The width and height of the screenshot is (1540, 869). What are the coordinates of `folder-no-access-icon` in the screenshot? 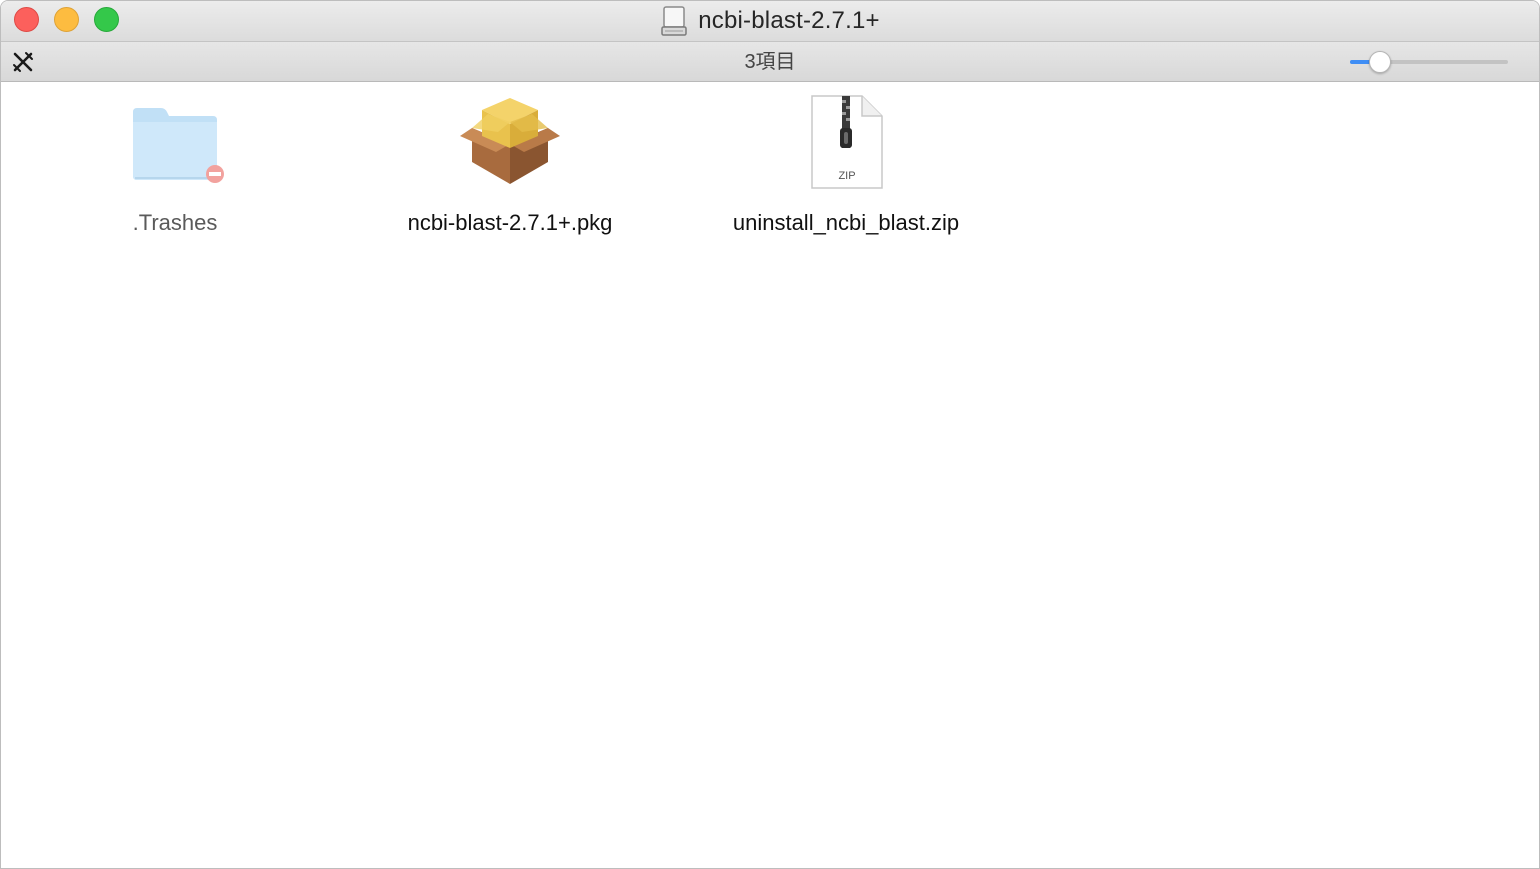 It's located at (175, 142).